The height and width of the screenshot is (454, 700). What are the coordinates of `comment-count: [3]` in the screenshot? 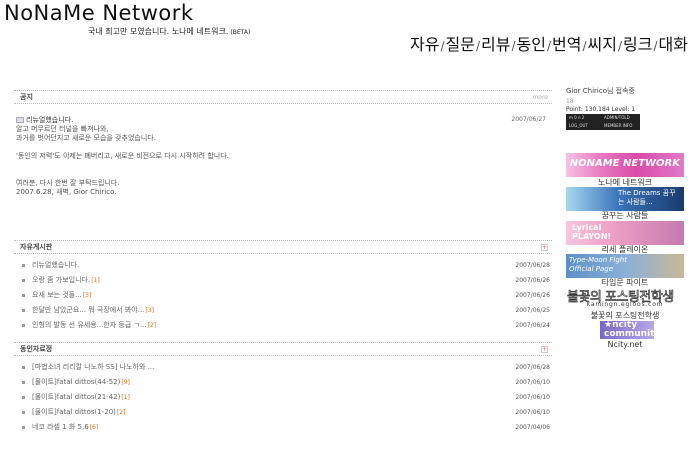 It's located at (149, 310).